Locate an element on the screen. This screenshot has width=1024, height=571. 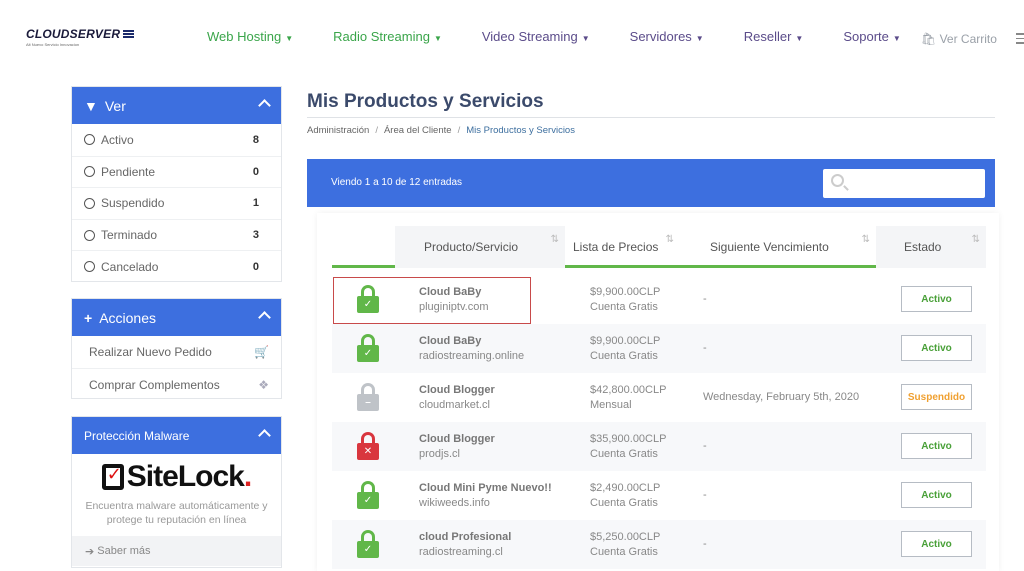
filter-count: 8 is located at coordinates (255, 139).